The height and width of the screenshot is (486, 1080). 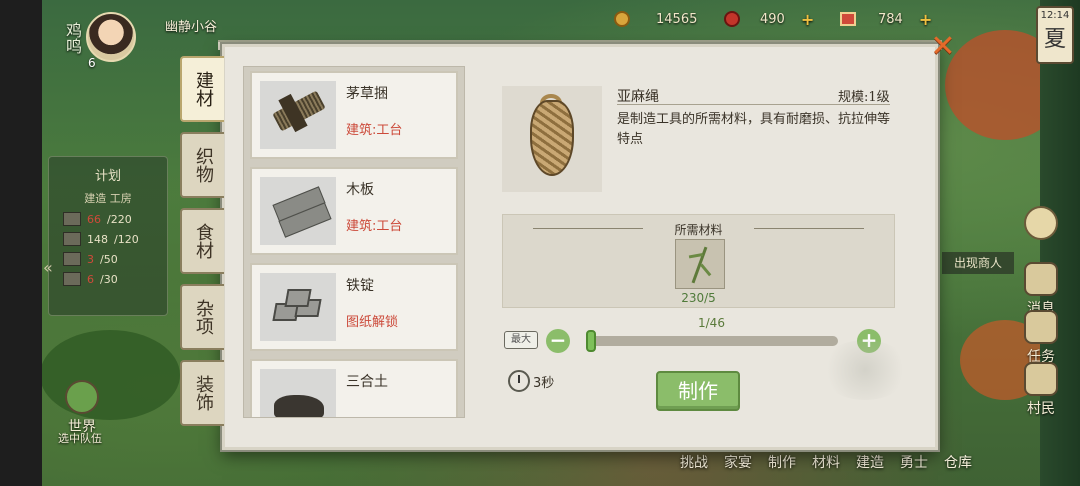 I want to click on bottom-item-craft: 制作, so click(x=782, y=462).